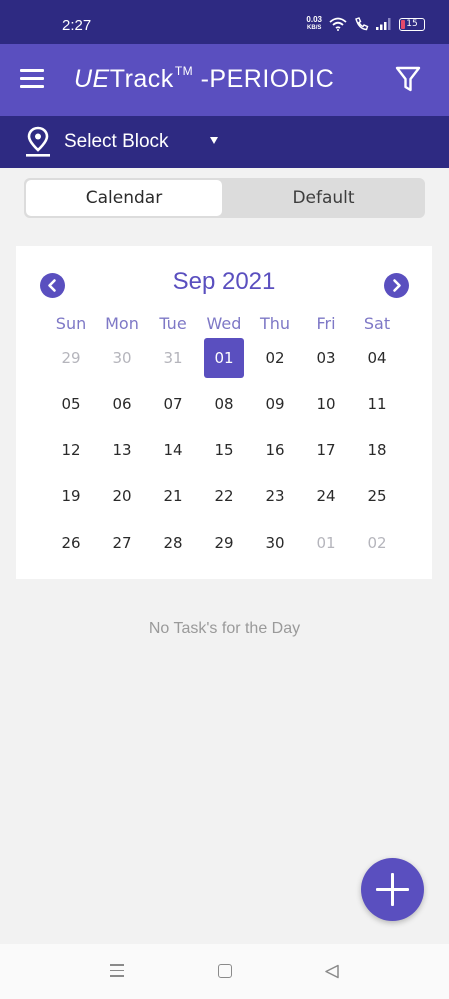  What do you see at coordinates (338, 24) in the screenshot?
I see `wifi-icon` at bounding box center [338, 24].